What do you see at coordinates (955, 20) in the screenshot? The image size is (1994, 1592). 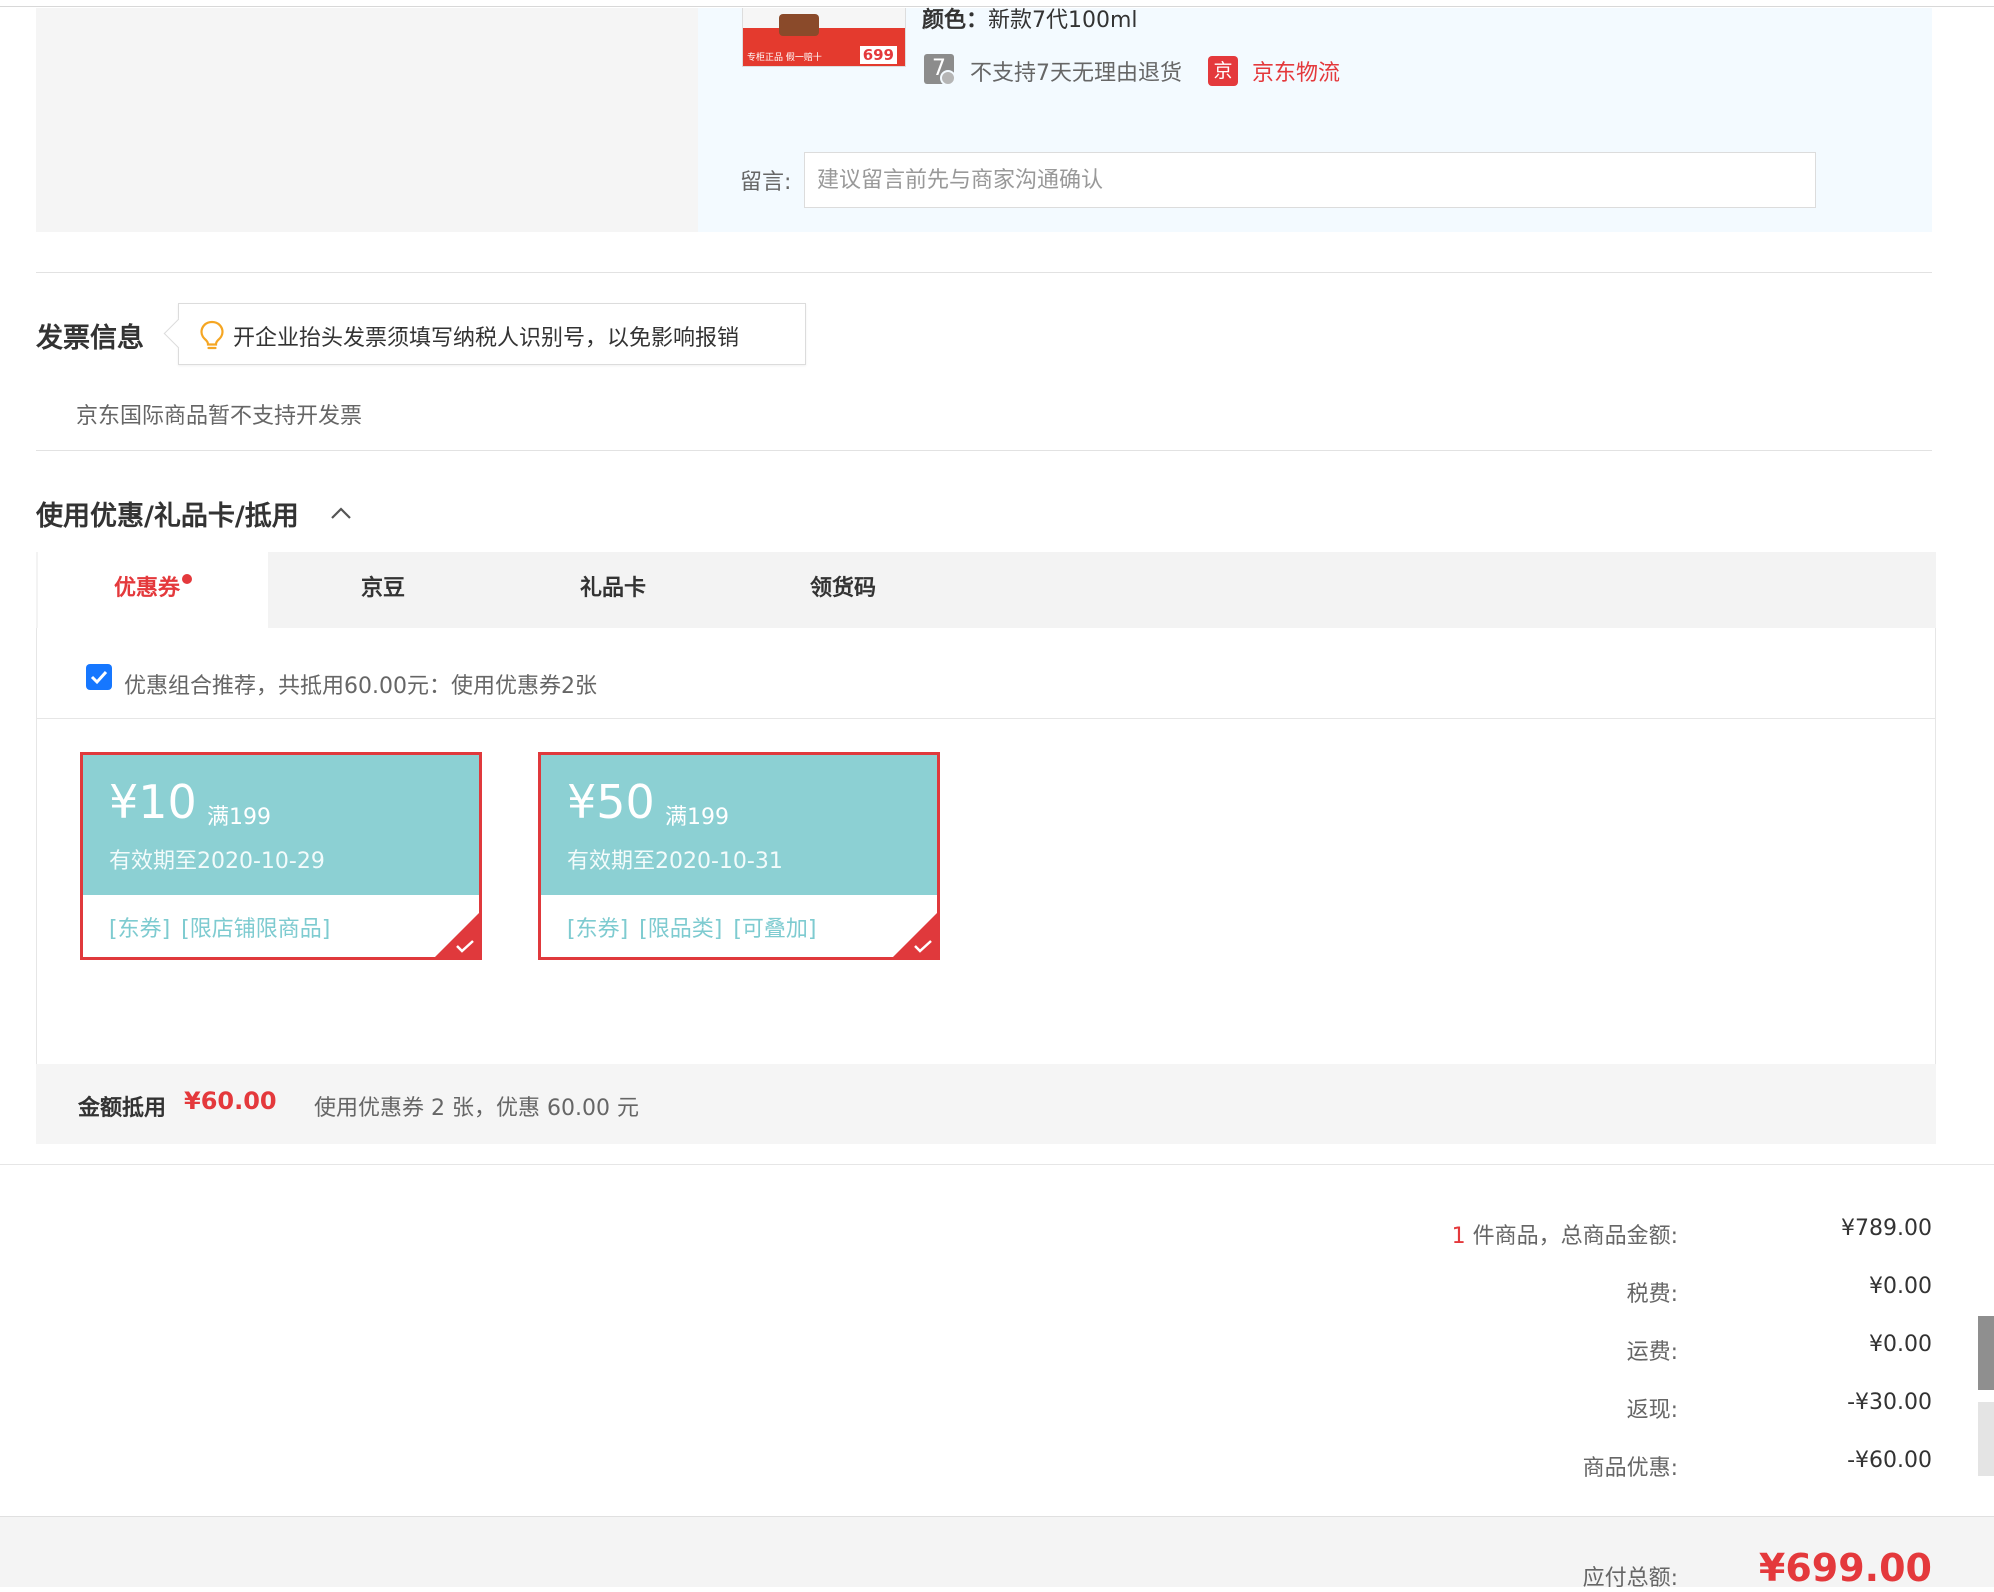 I see `color-label: 颜色：` at bounding box center [955, 20].